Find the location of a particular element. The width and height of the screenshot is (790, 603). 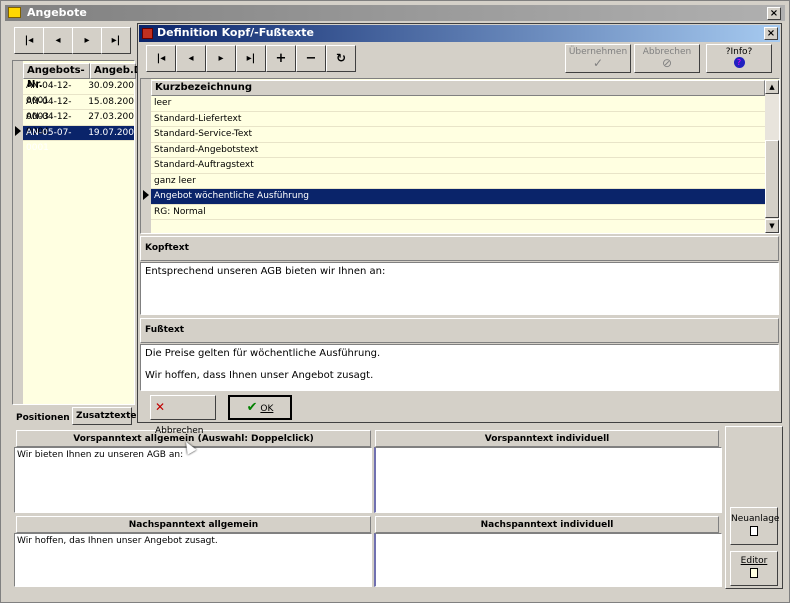

document-icon is located at coordinates (754, 573).